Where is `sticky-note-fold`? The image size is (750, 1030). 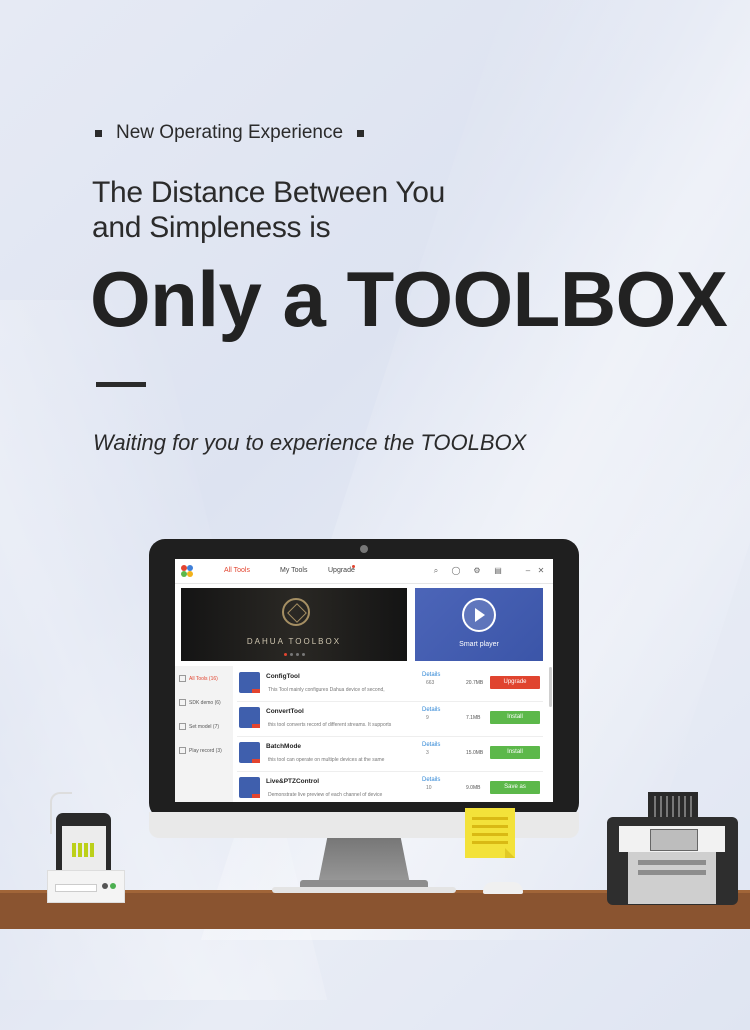 sticky-note-fold is located at coordinates (510, 853).